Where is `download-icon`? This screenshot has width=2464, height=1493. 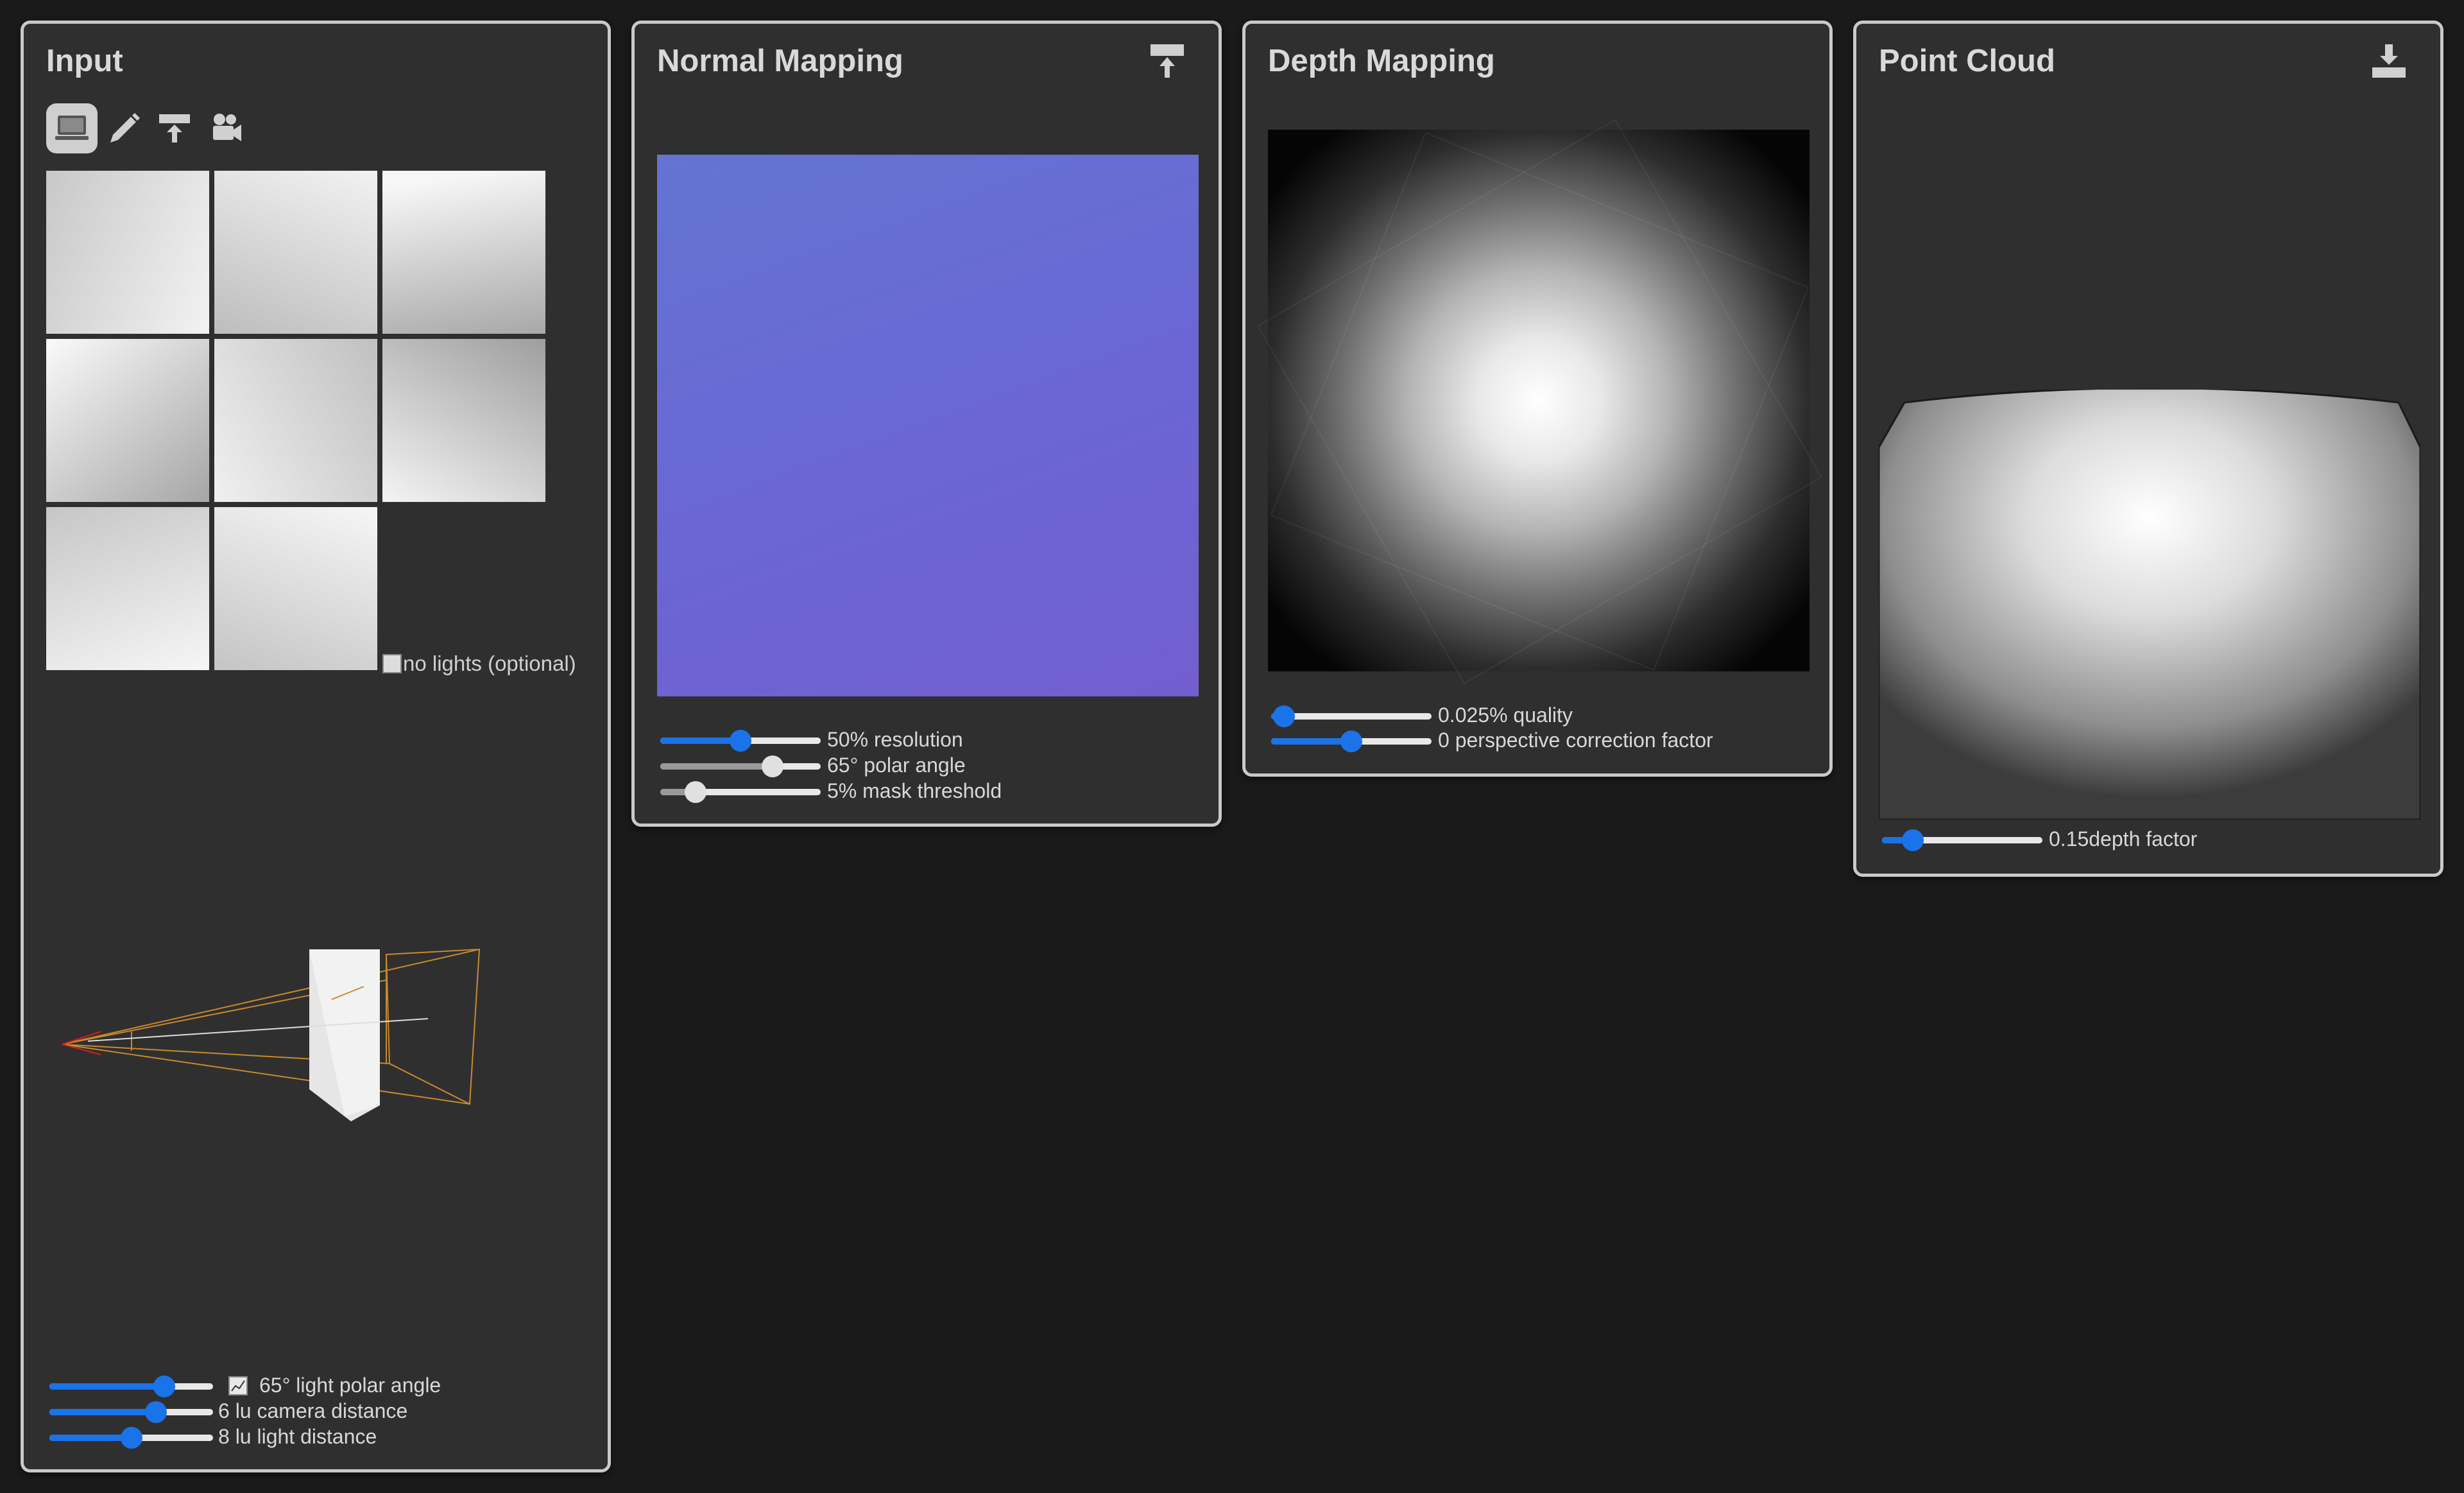 download-icon is located at coordinates (2389, 61).